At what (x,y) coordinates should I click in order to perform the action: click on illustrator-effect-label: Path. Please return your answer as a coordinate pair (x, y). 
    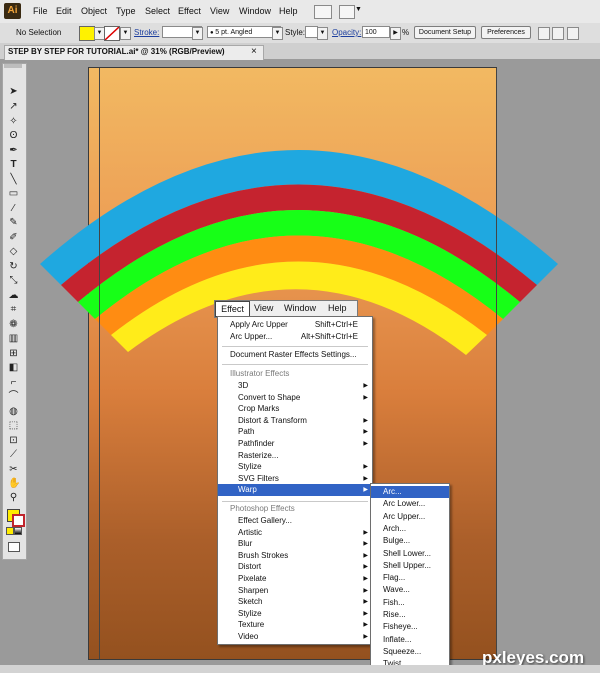
    Looking at the image, I should click on (246, 432).